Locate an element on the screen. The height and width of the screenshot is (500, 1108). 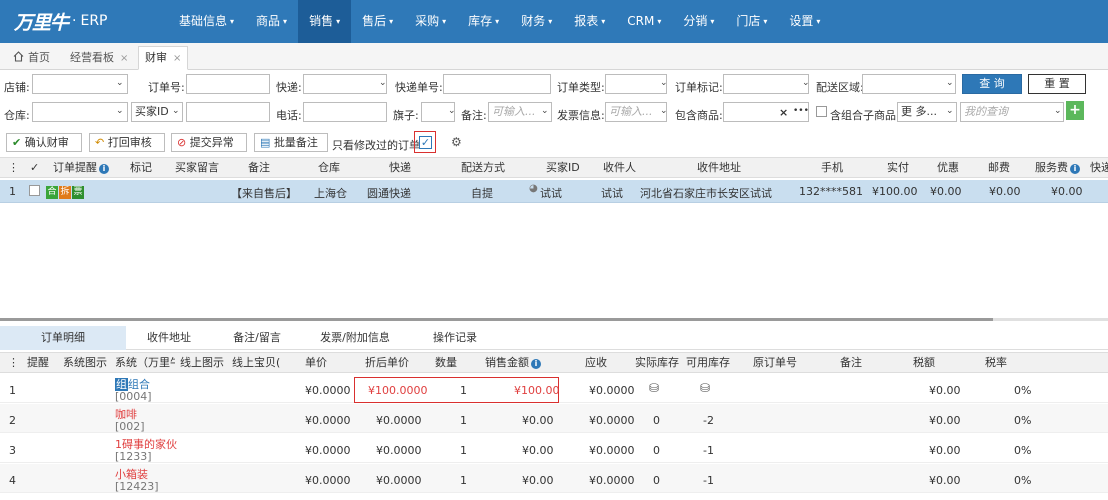
menu-inventory: 库存 ▾ is located at coordinates (483, 21).